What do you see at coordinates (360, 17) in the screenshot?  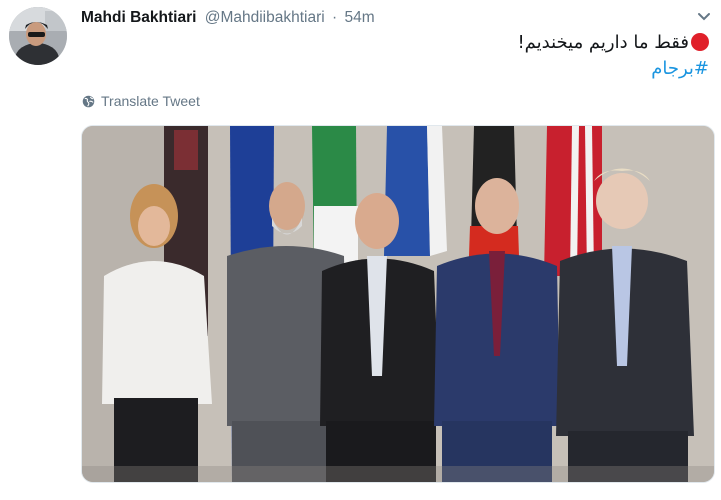 I see `timestamp: 54m` at bounding box center [360, 17].